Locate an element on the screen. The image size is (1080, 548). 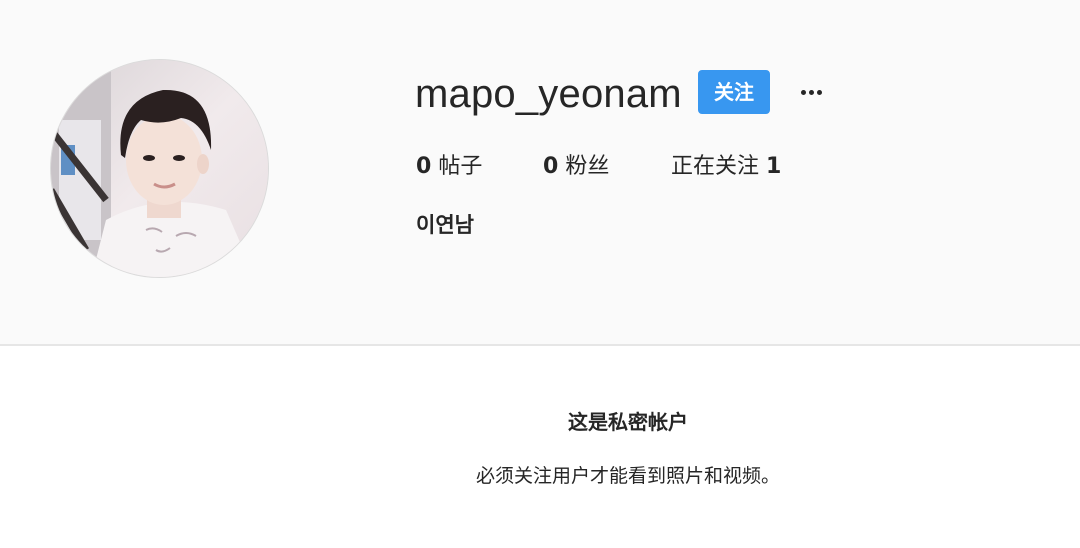
posts-label: 帖子 is located at coordinates (460, 166).